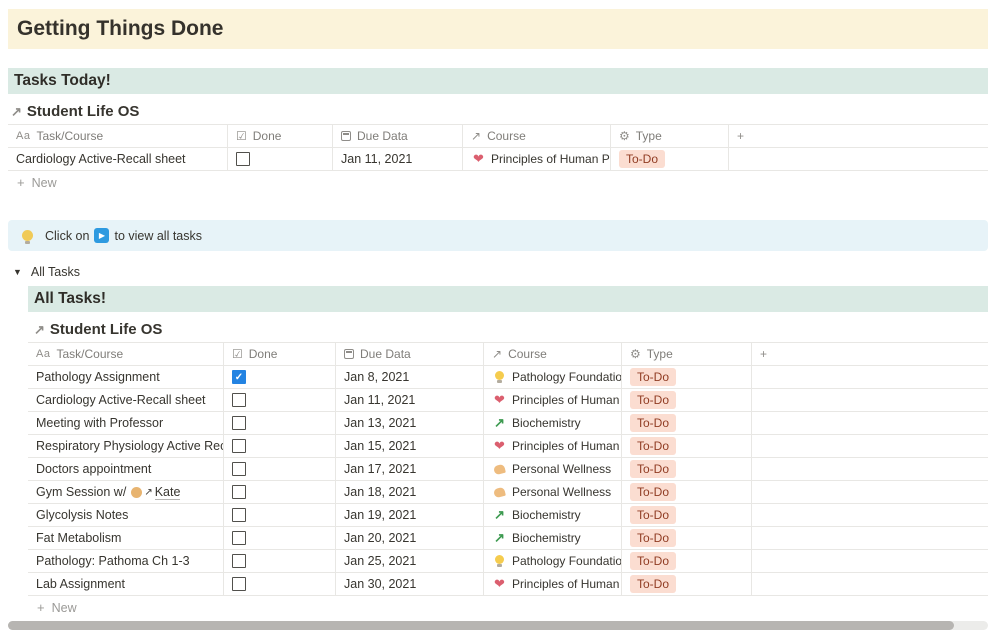 The width and height of the screenshot is (1005, 643). What do you see at coordinates (126, 469) in the screenshot?
I see `task-cell: Doctors appointment` at bounding box center [126, 469].